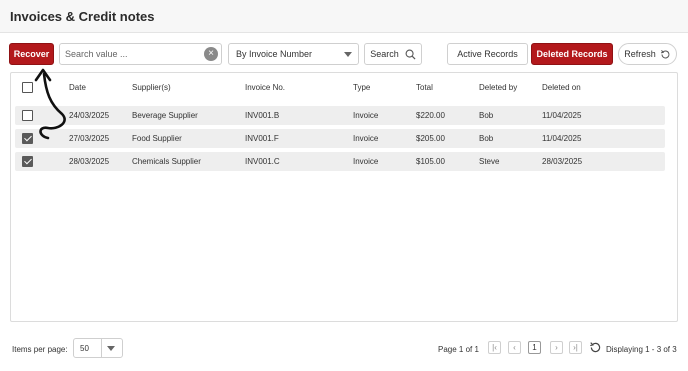 Image resolution: width=688 pixels, height=371 pixels. I want to click on last-page-button: ›|, so click(575, 347).